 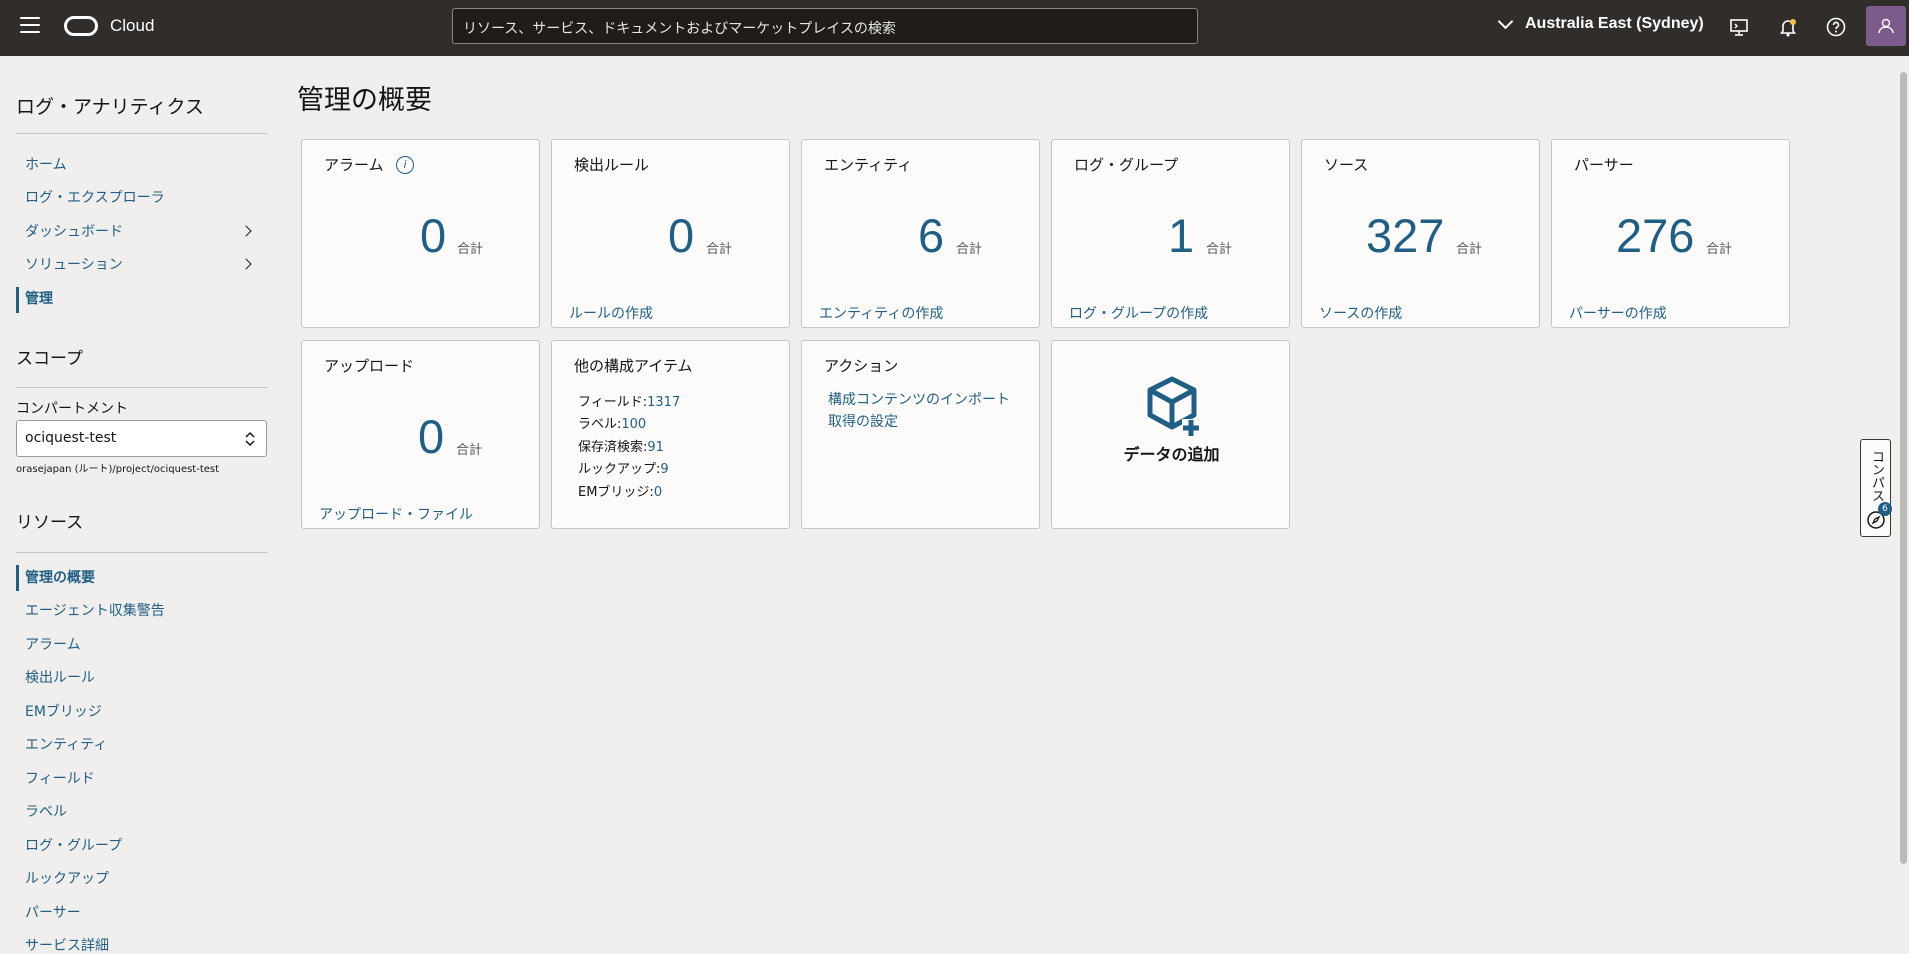 I want to click on config-item-lookups: ルックアップ:9, so click(x=623, y=469).